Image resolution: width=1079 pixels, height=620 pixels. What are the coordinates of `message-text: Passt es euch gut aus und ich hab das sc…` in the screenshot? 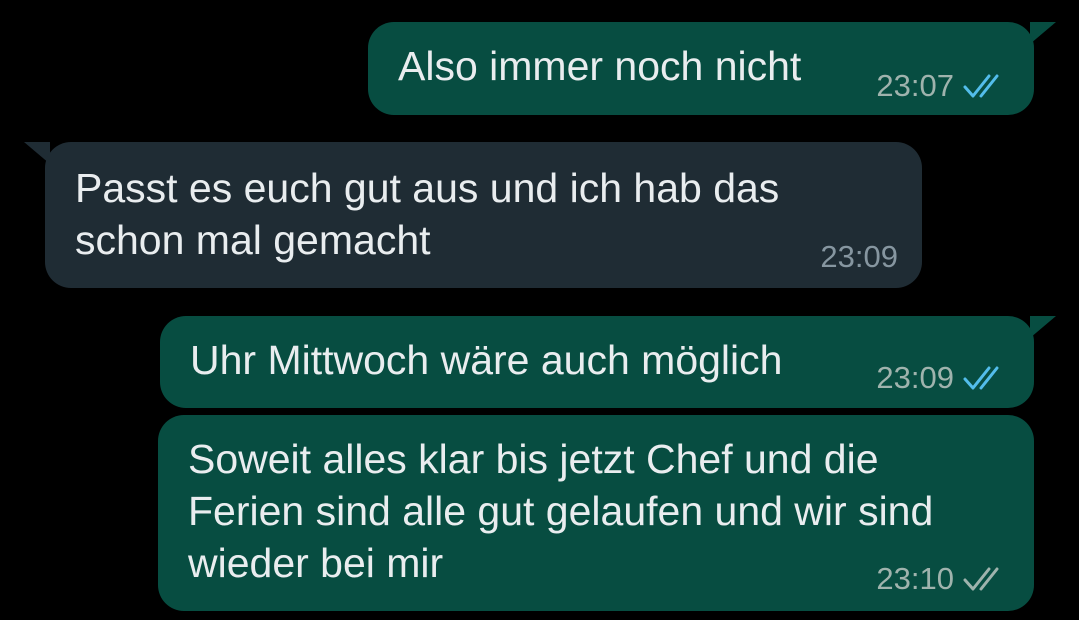 It's located at (427, 214).